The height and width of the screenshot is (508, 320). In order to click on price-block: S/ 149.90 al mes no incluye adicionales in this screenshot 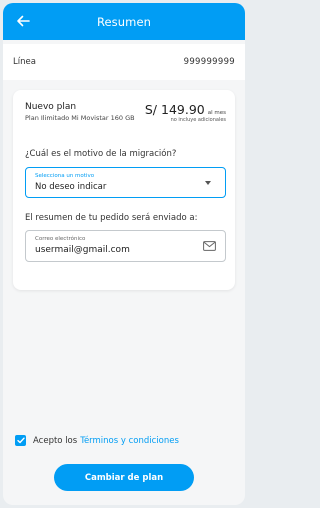, I will do `click(185, 112)`.